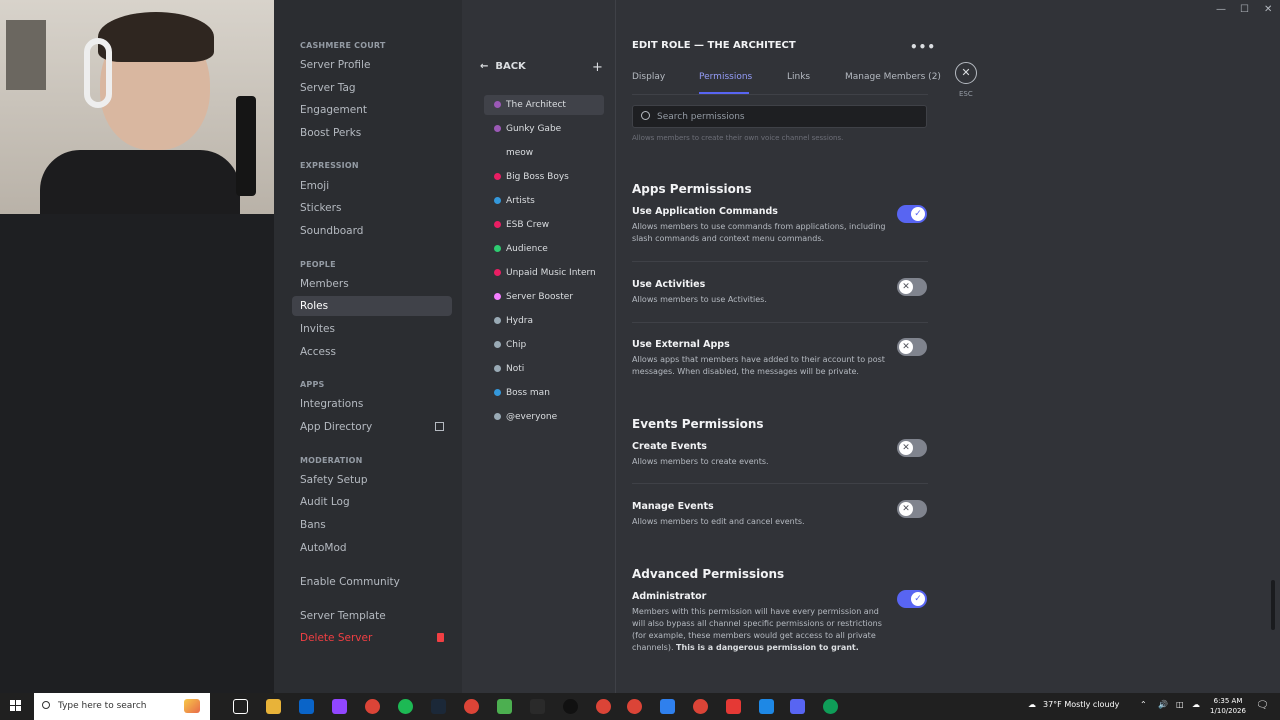 The height and width of the screenshot is (720, 1280). Describe the element at coordinates (372, 110) in the screenshot. I see `sidebar-item-engagement: Engagement` at that location.